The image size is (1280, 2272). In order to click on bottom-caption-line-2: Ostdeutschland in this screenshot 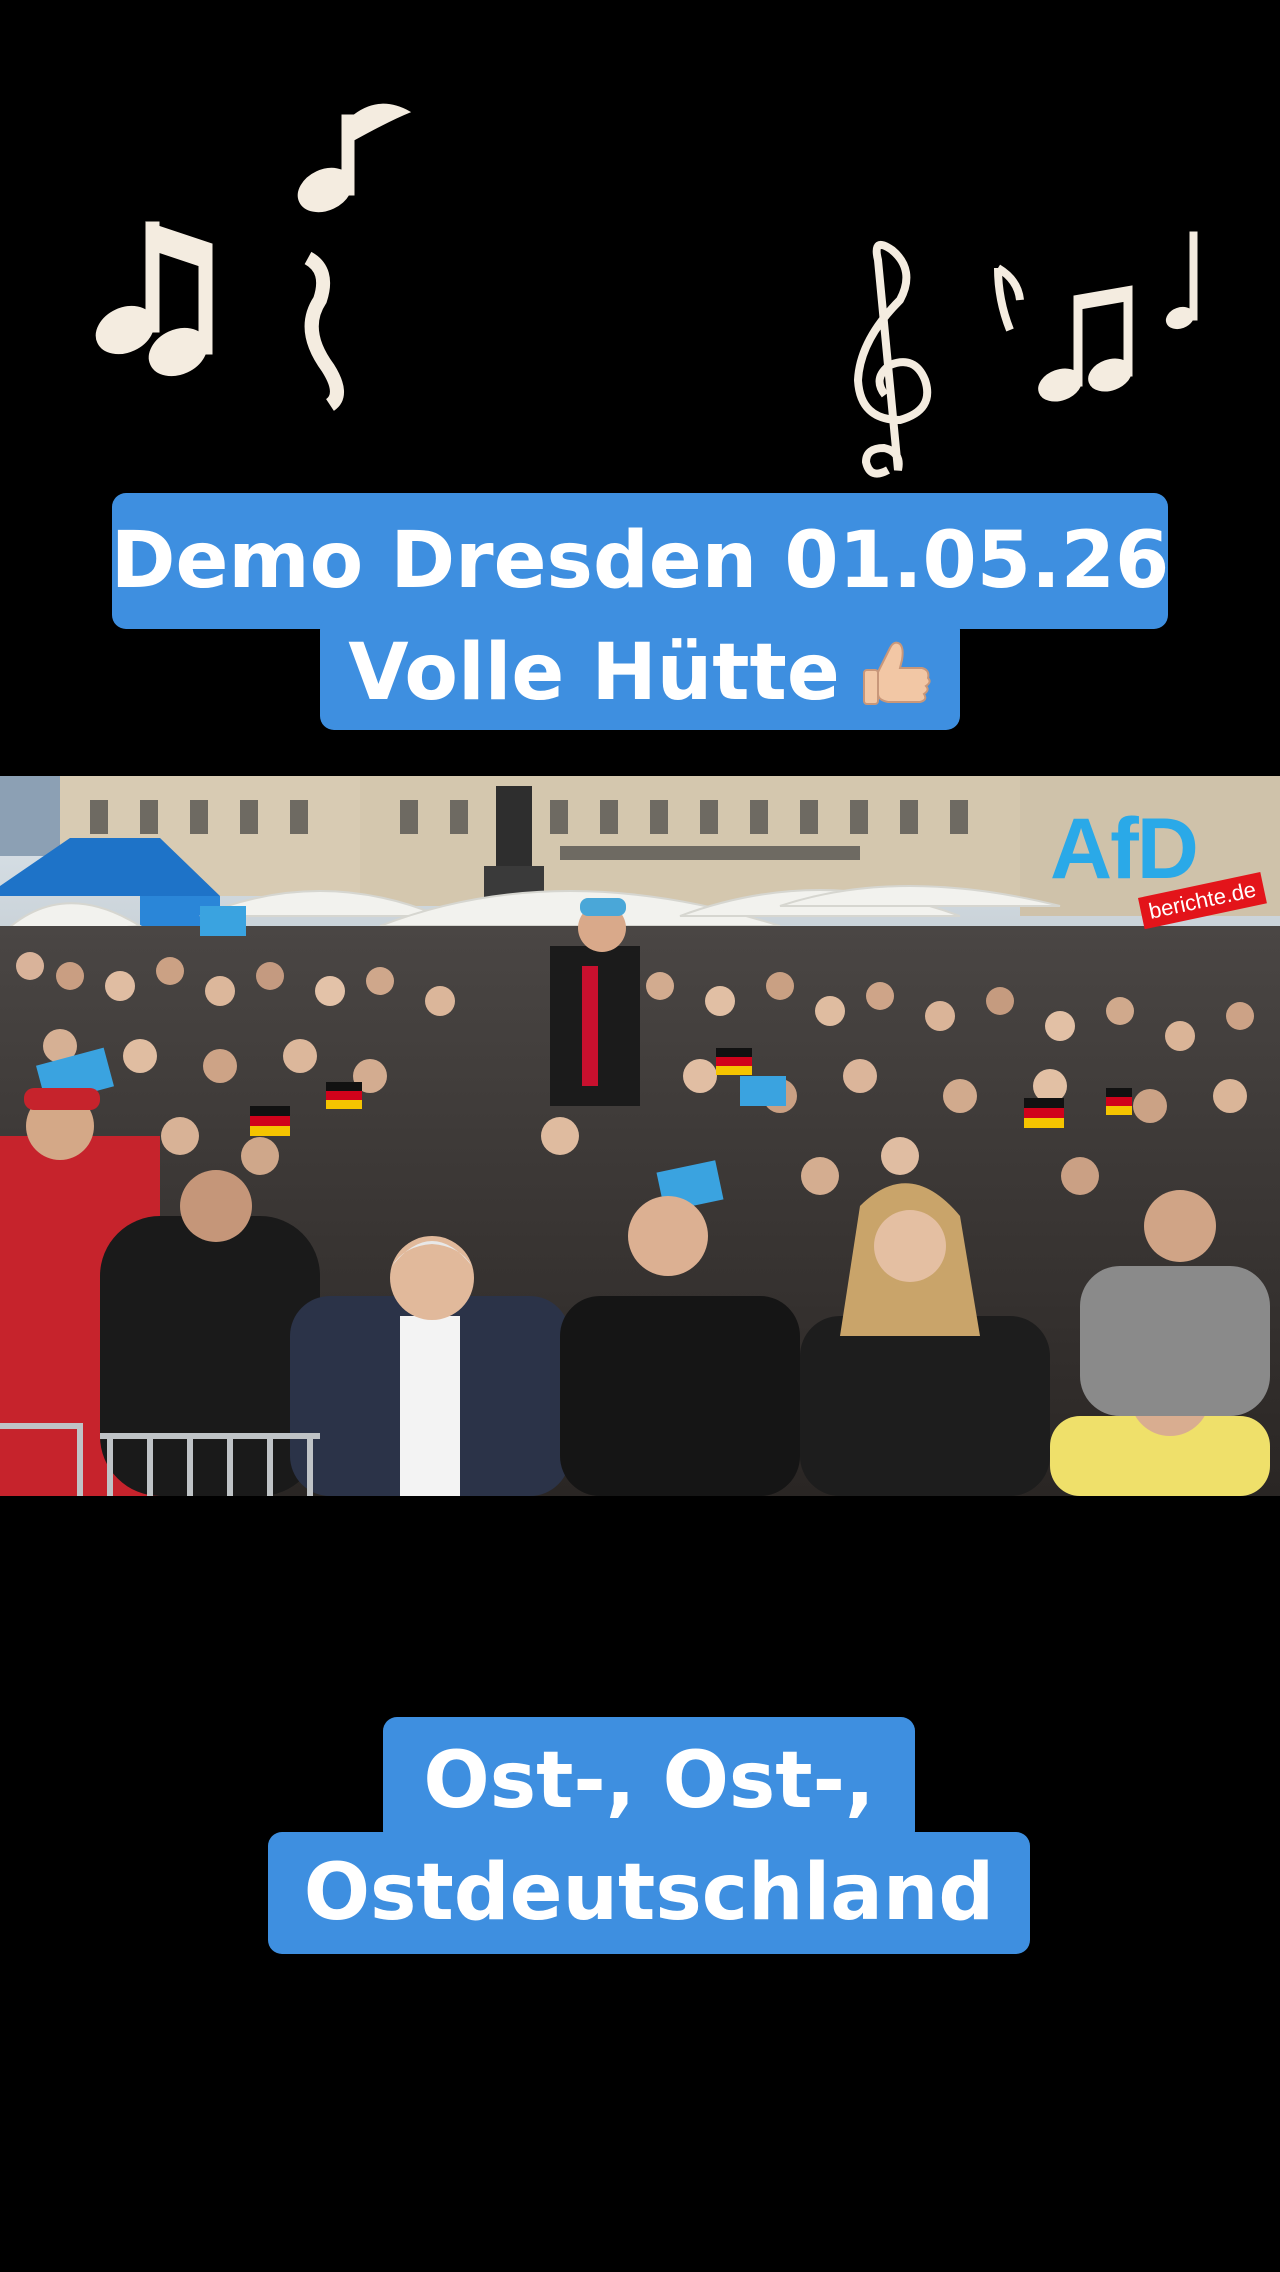, I will do `click(649, 1893)`.